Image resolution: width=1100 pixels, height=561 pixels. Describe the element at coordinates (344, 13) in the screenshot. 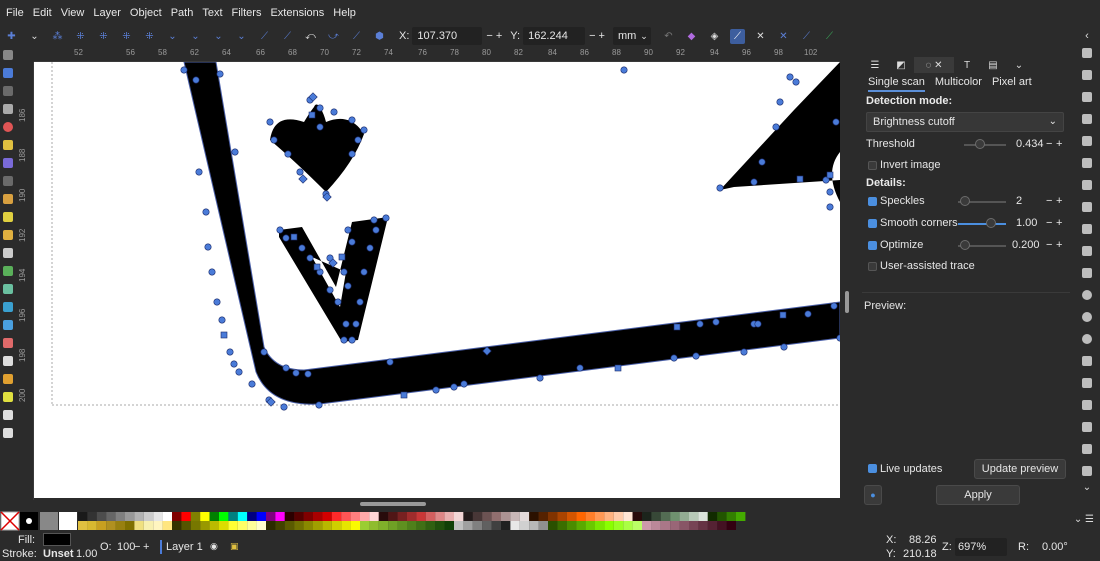

I see `menu-help: Help` at that location.